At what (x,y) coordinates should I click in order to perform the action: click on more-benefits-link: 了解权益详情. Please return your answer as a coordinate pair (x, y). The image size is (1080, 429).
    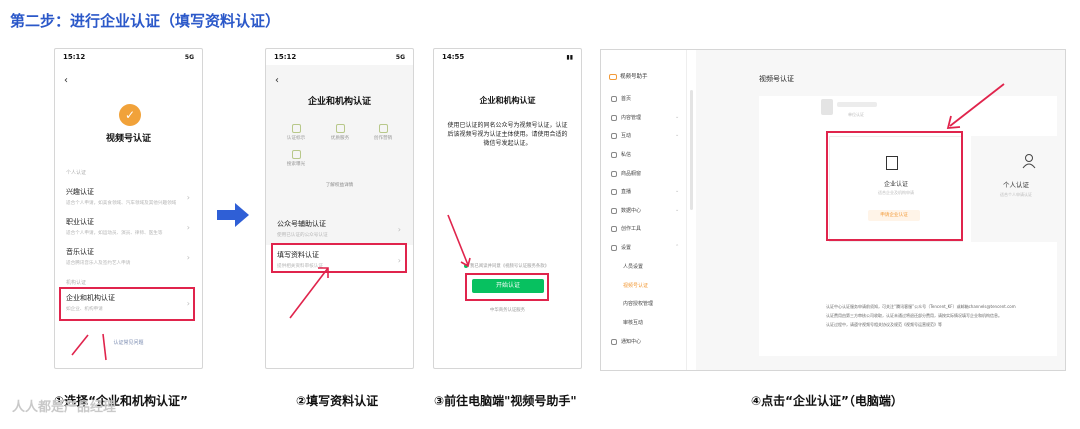
    Looking at the image, I should click on (339, 185).